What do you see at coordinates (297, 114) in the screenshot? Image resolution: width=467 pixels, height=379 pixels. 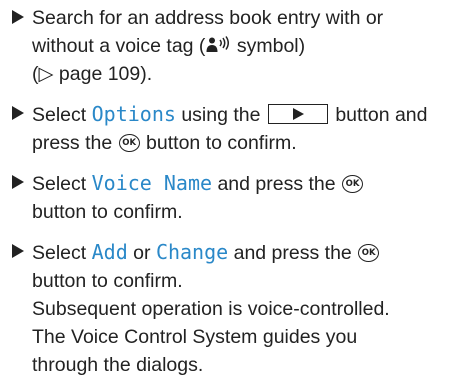 I see `right-button-icon` at bounding box center [297, 114].